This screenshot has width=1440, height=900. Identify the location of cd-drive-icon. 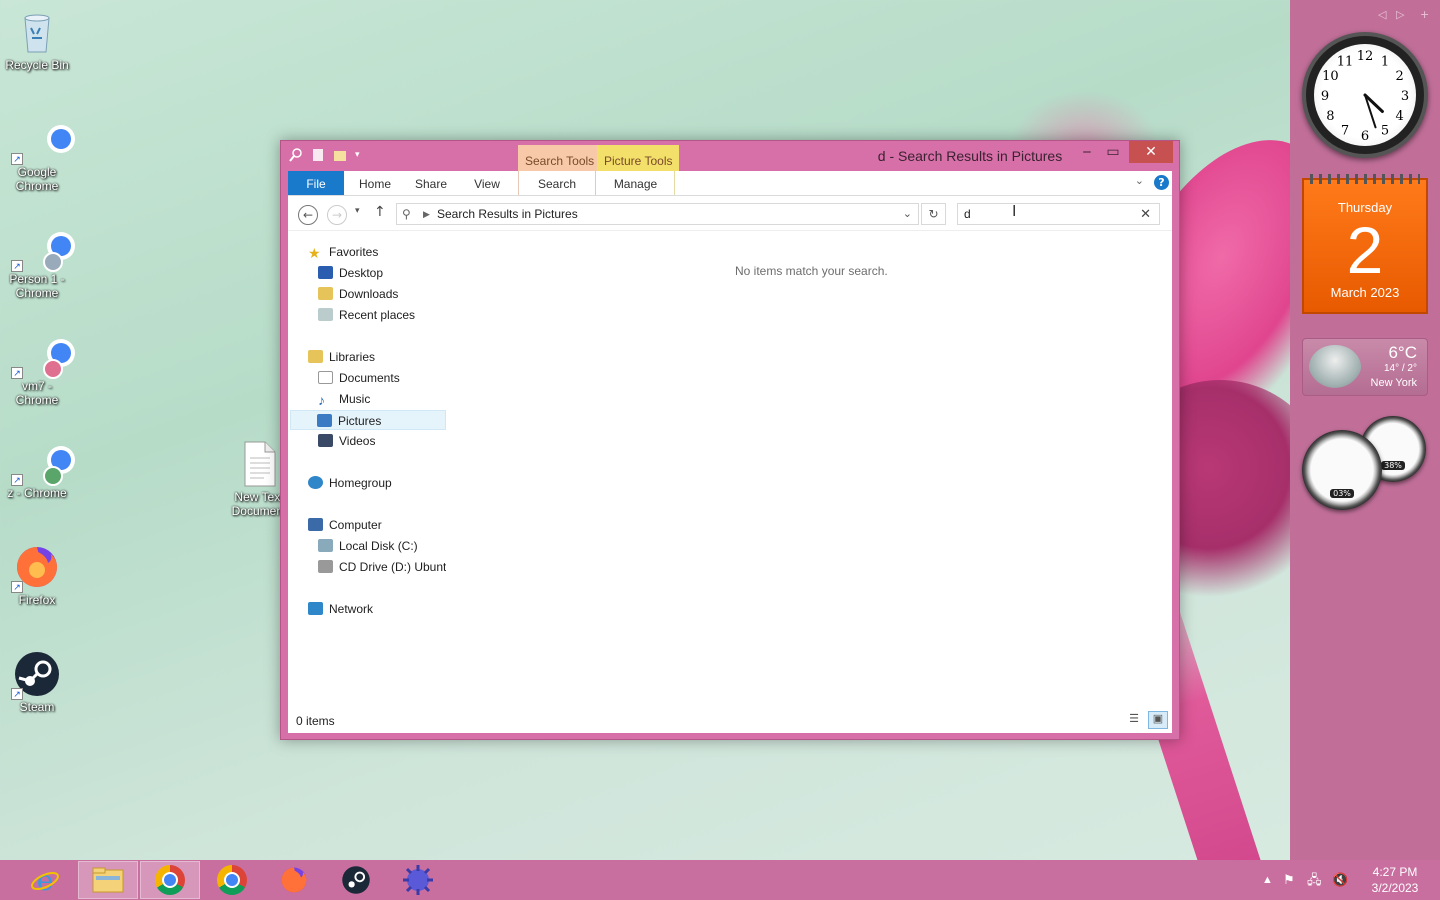
(325, 566).